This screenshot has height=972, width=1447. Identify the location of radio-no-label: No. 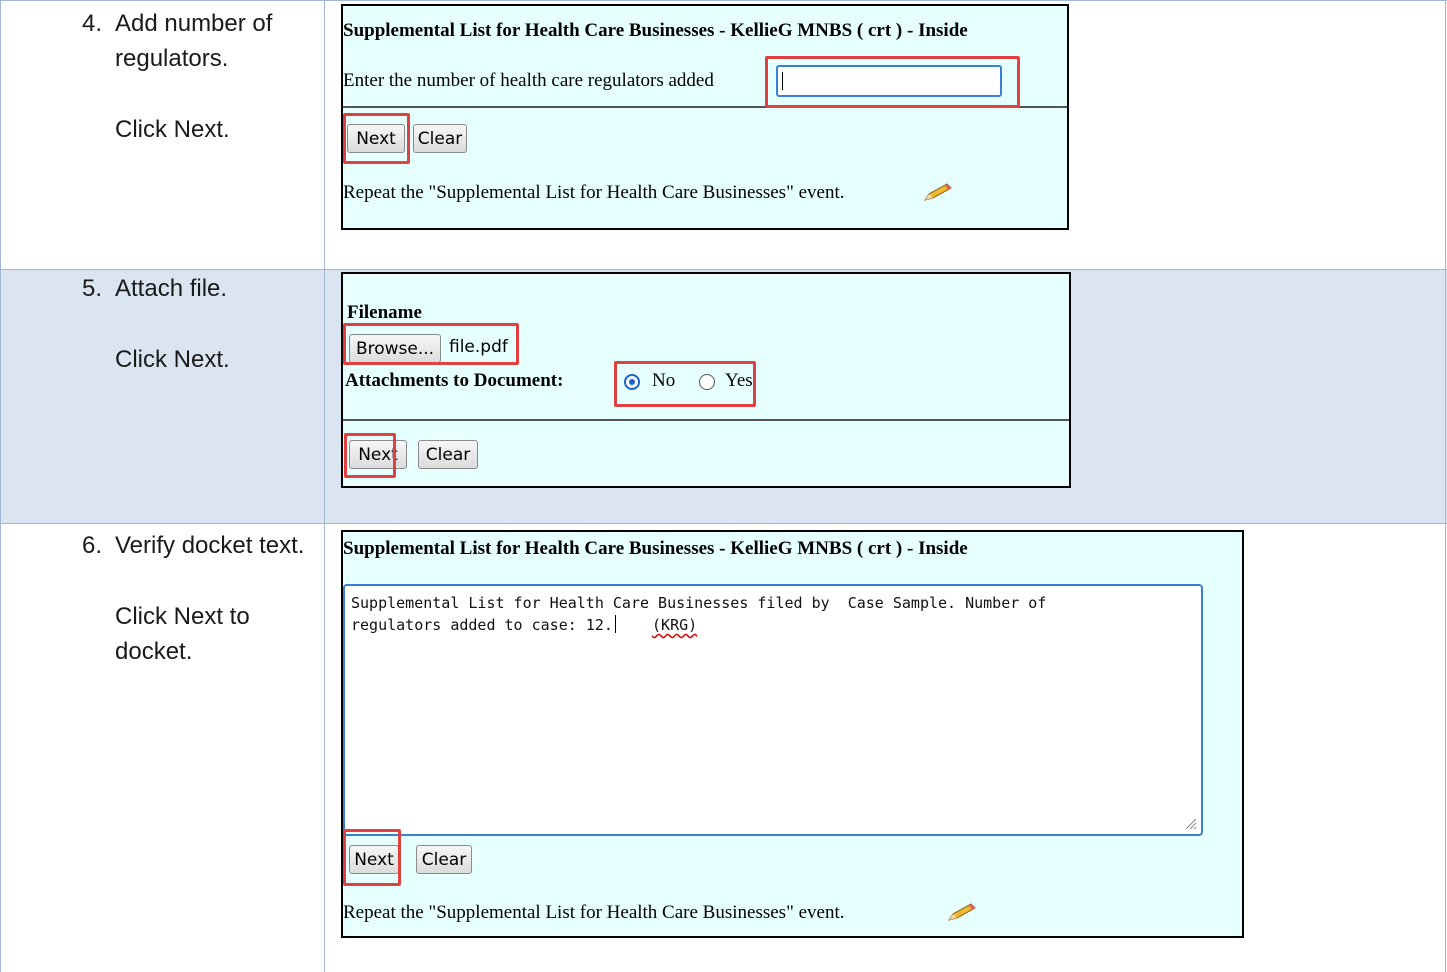
(664, 380).